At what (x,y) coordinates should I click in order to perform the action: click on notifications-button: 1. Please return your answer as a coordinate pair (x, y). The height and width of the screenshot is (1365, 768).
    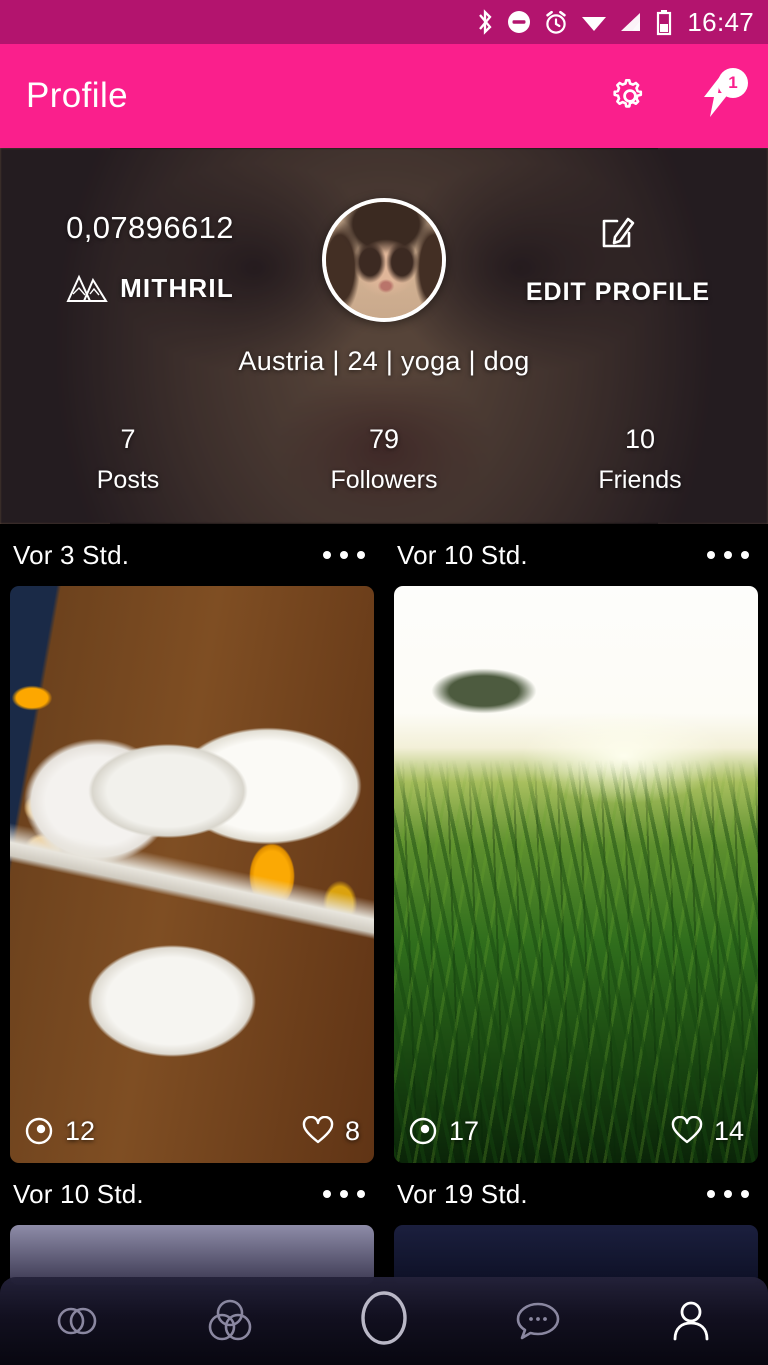
    Looking at the image, I should click on (721, 94).